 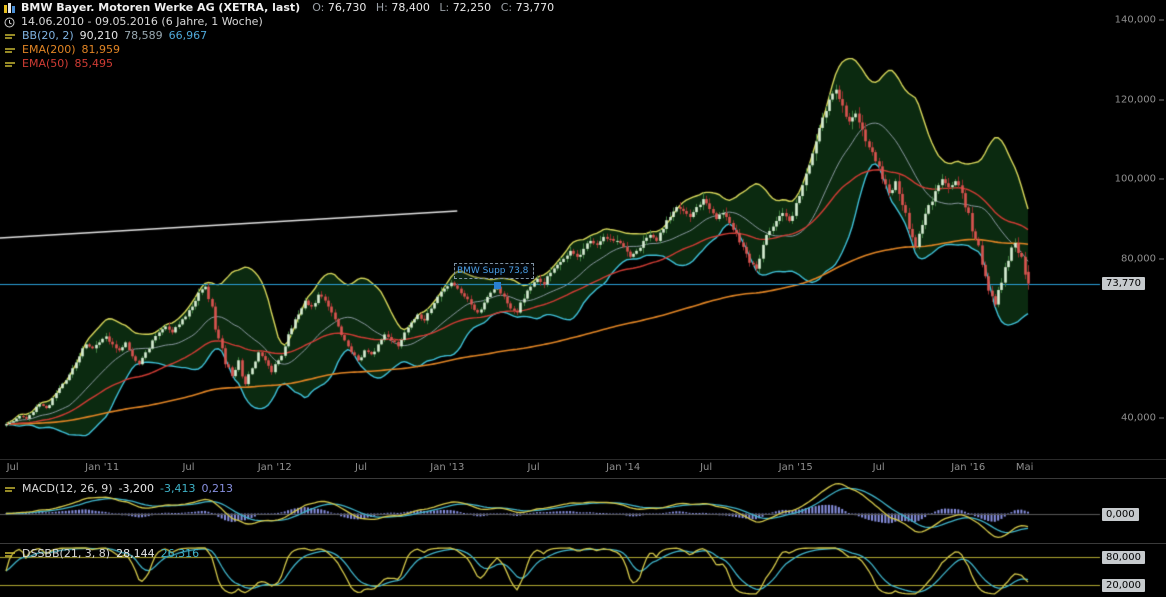 What do you see at coordinates (1133, 20) in the screenshot?
I see `y-axis-label: 140,000` at bounding box center [1133, 20].